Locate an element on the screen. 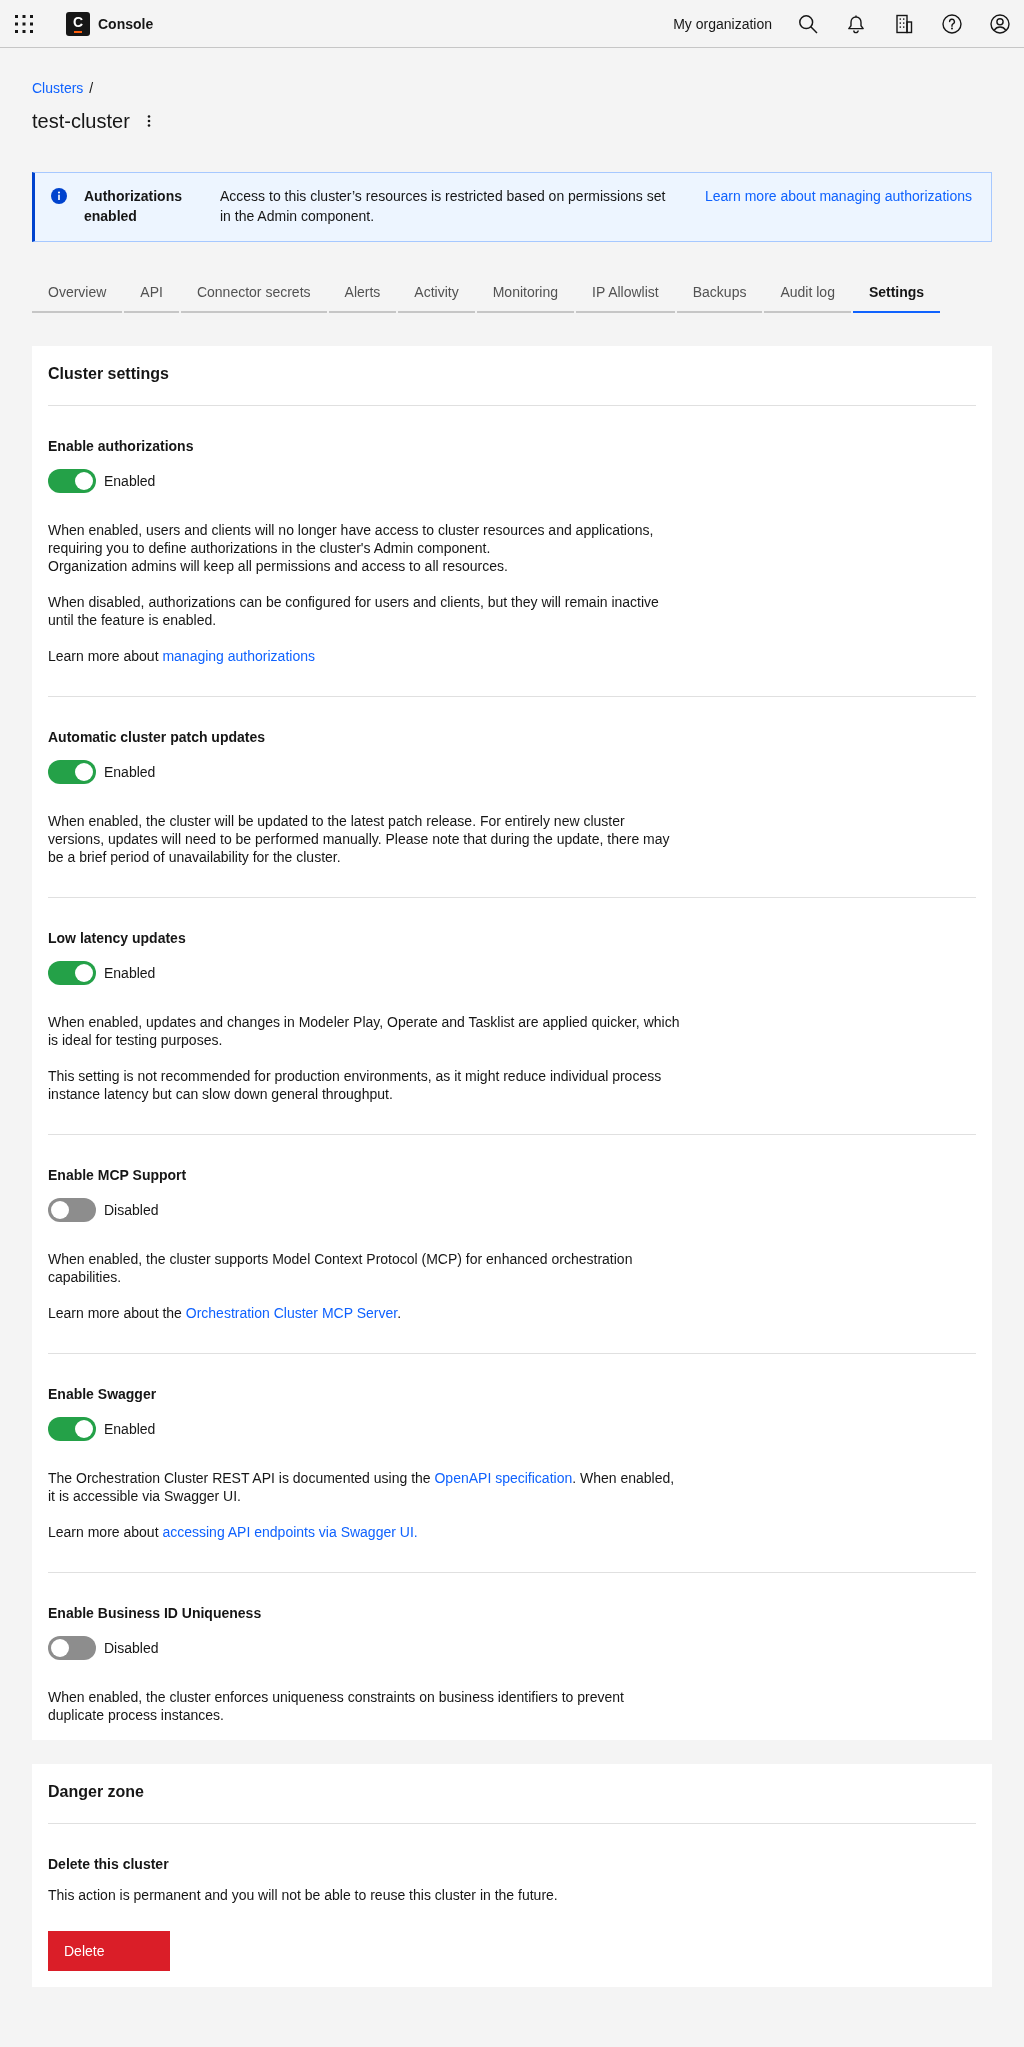  search-icon is located at coordinates (808, 23).